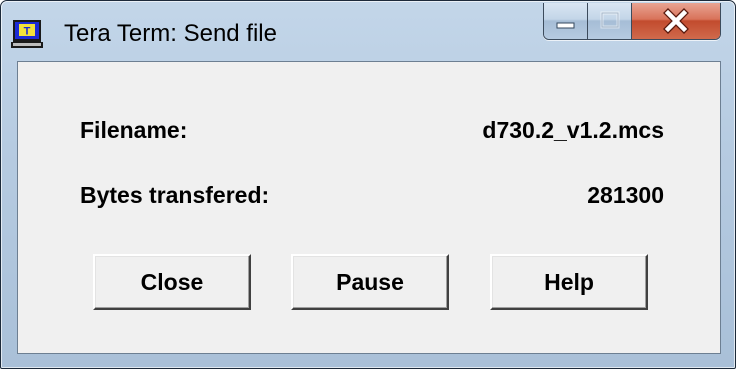 This screenshot has width=736, height=369. I want to click on svg-text: T, so click(27, 32).